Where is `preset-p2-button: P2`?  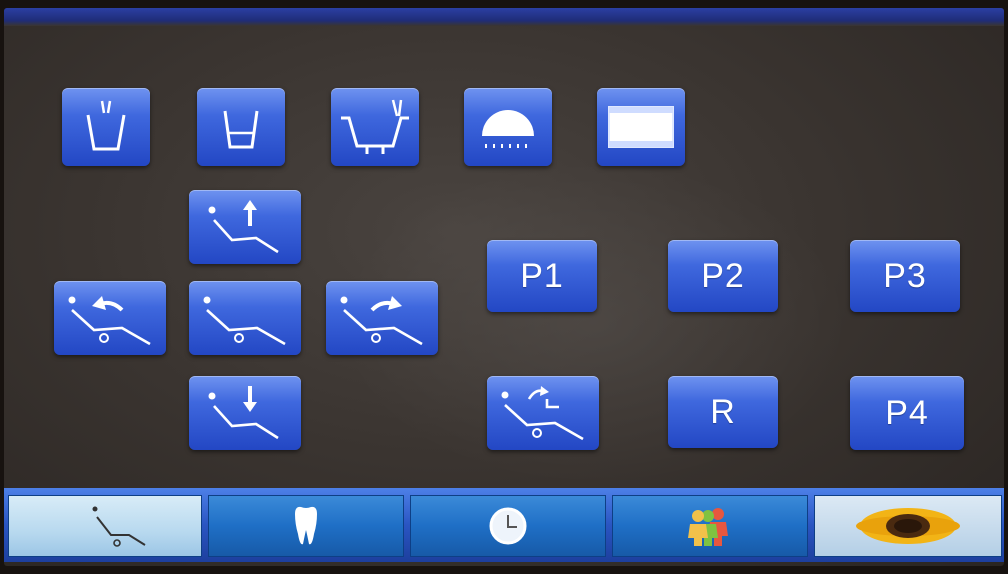 preset-p2-button: P2 is located at coordinates (723, 276).